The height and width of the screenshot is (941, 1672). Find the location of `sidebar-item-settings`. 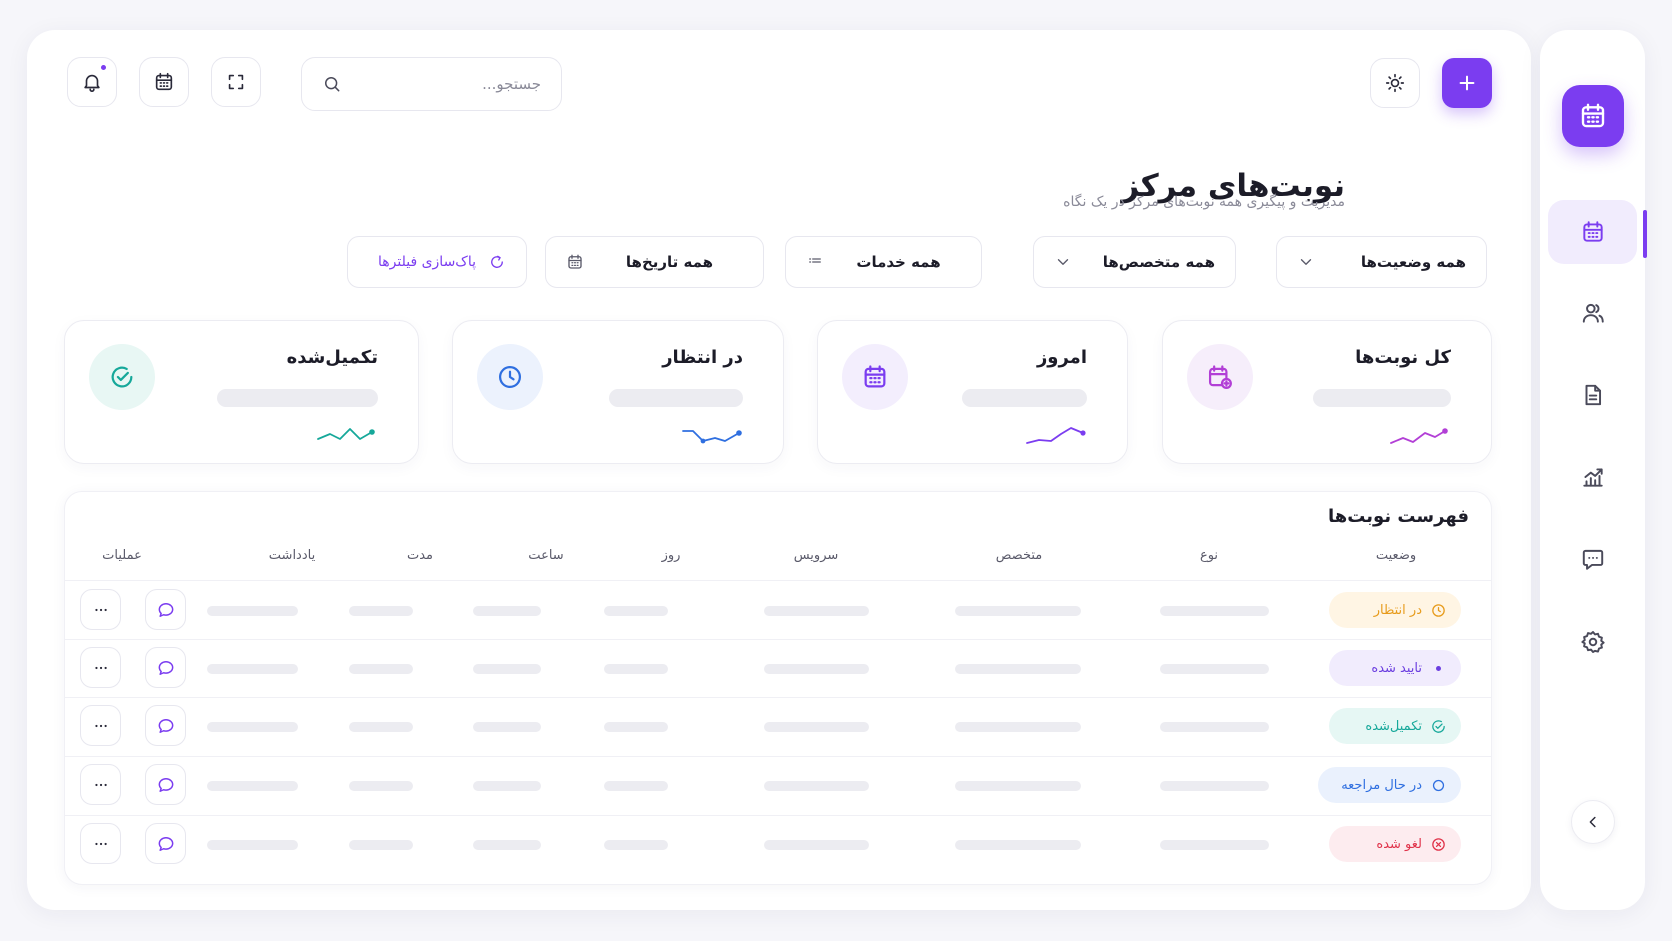

sidebar-item-settings is located at coordinates (1592, 642).